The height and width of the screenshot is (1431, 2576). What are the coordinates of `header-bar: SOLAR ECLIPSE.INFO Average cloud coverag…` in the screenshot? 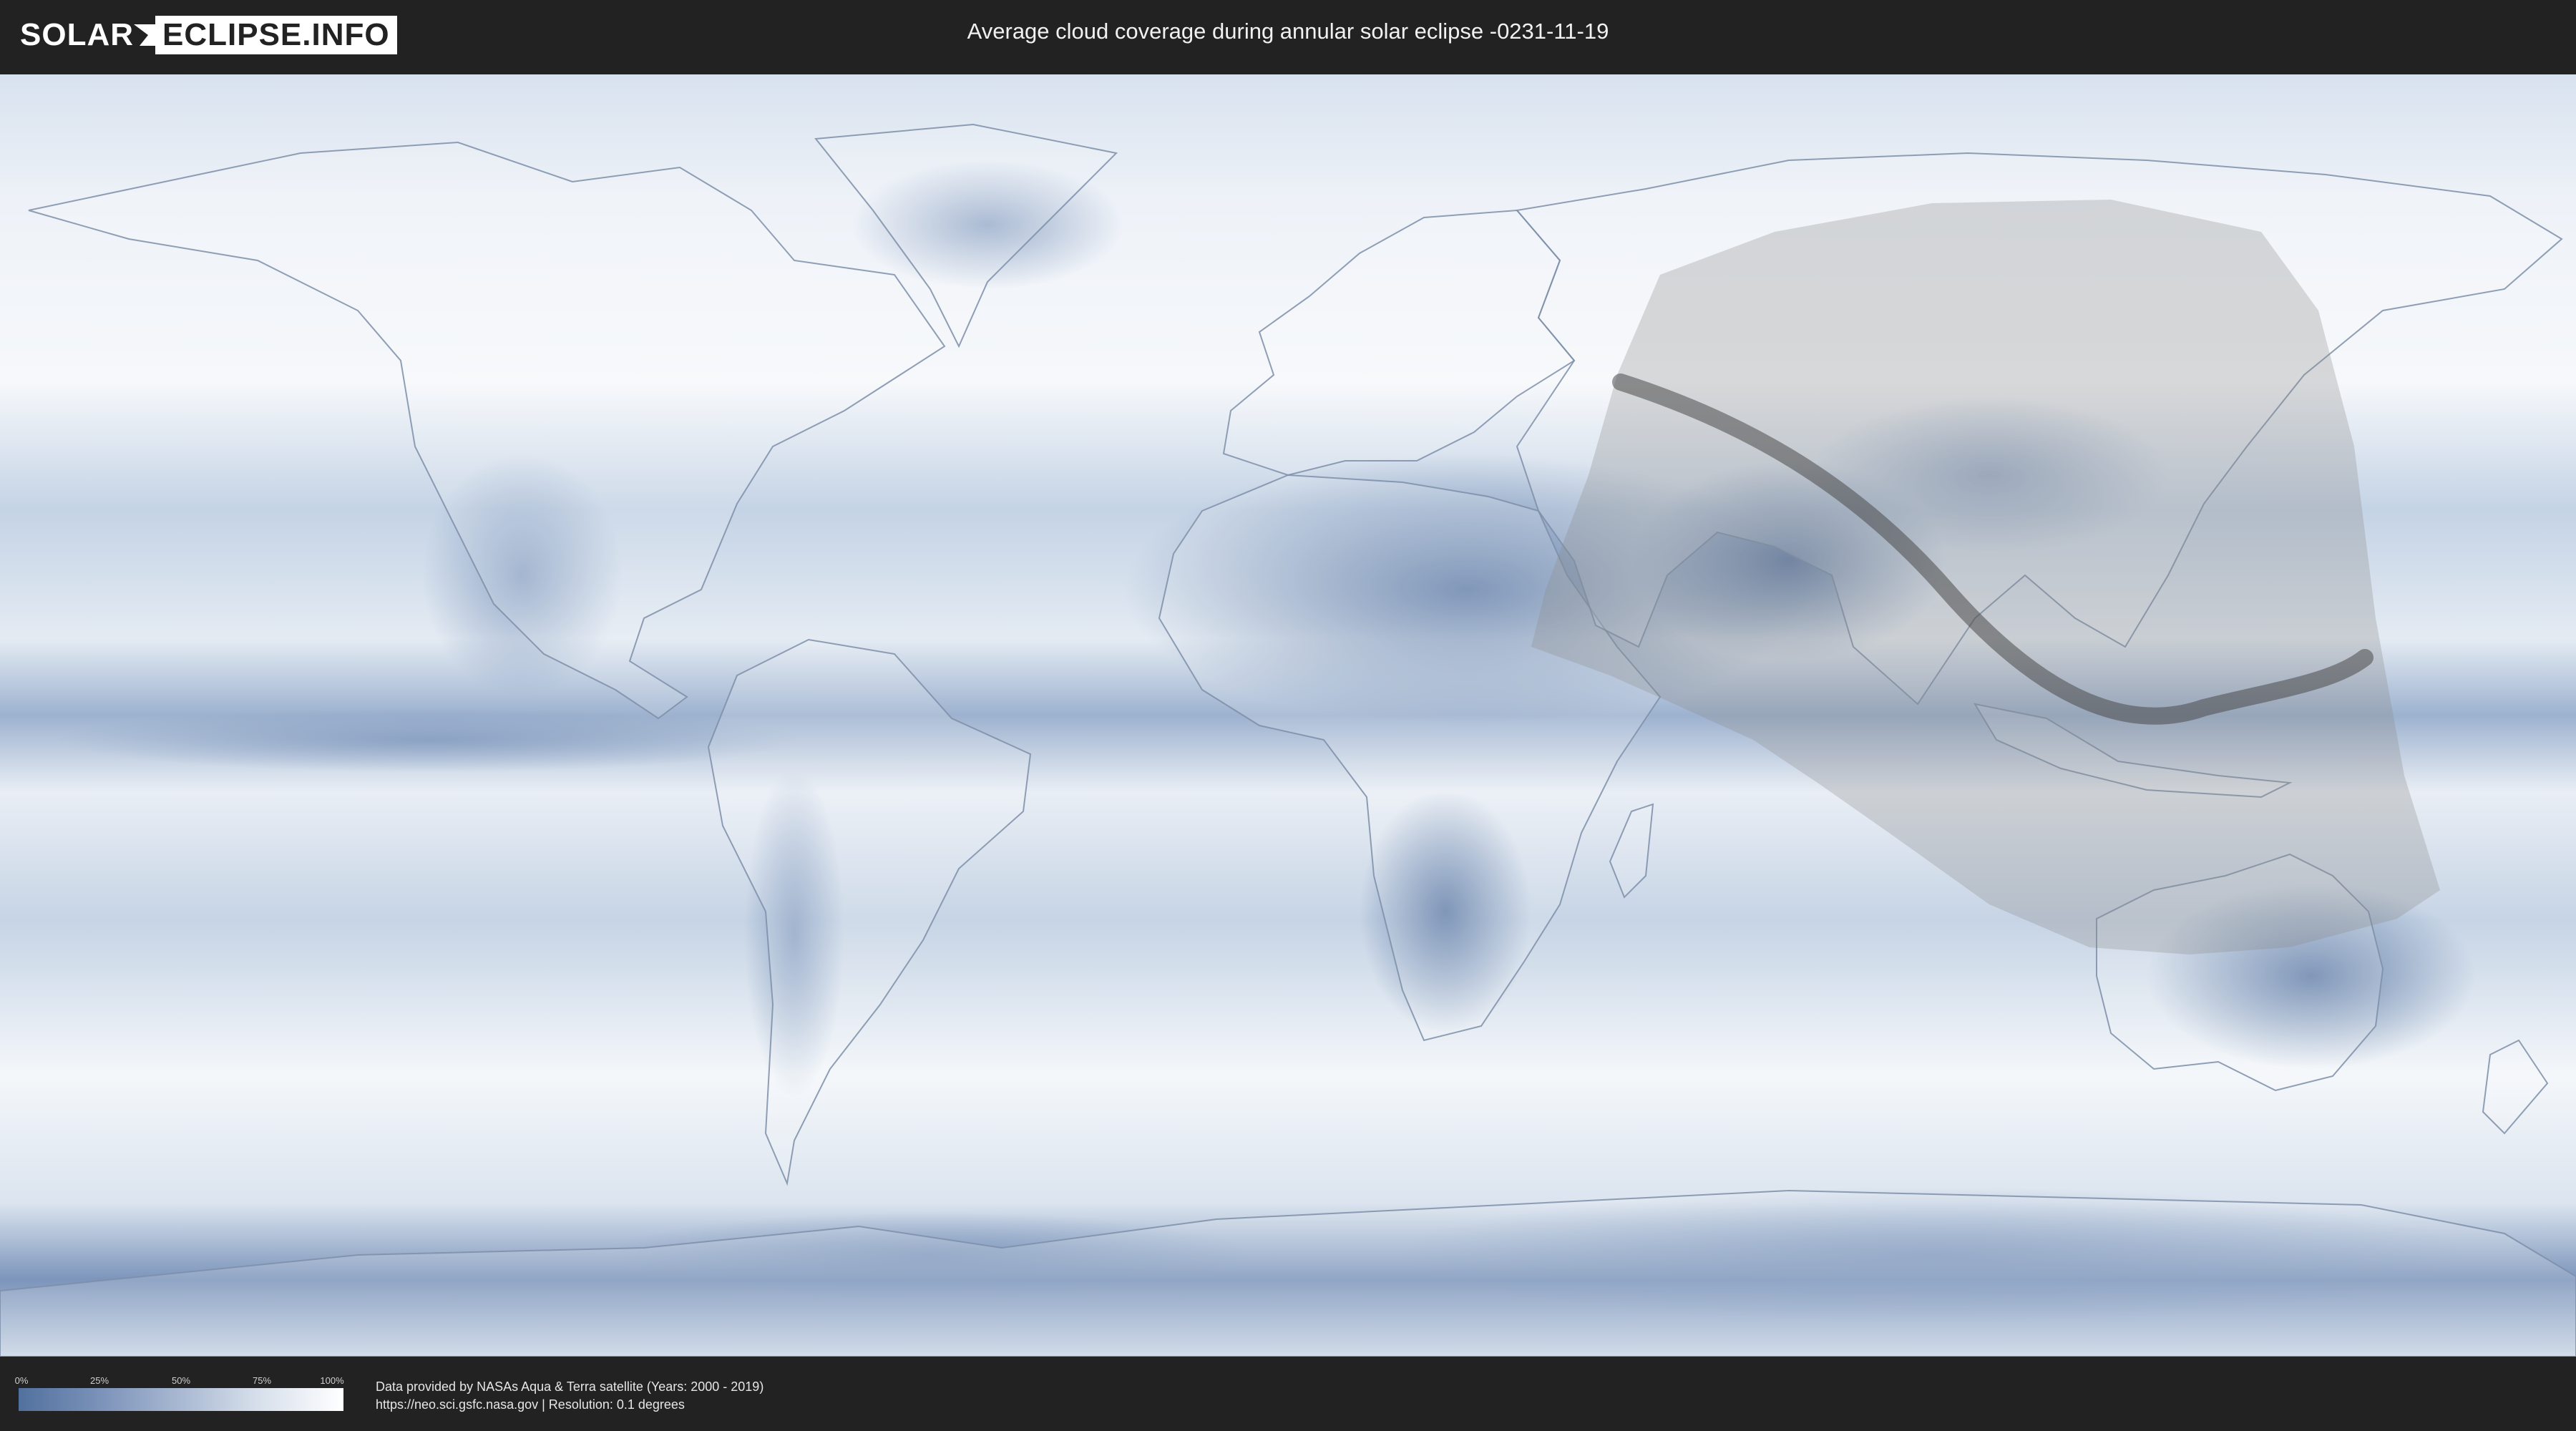 It's located at (1288, 36).